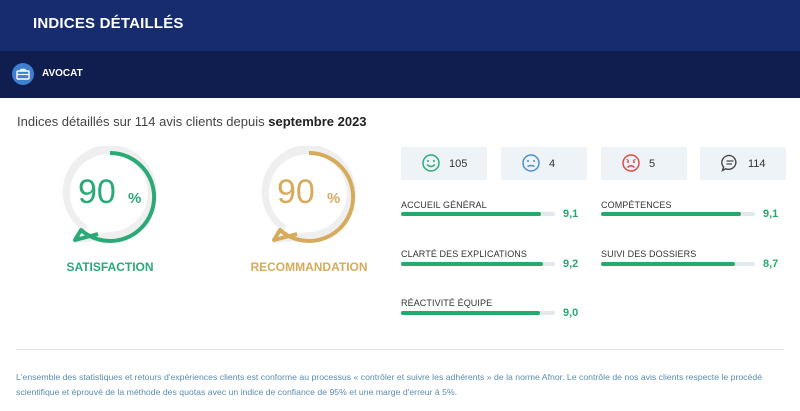 Image resolution: width=800 pixels, height=411 pixels. I want to click on metric-fill-clarte, so click(472, 264).